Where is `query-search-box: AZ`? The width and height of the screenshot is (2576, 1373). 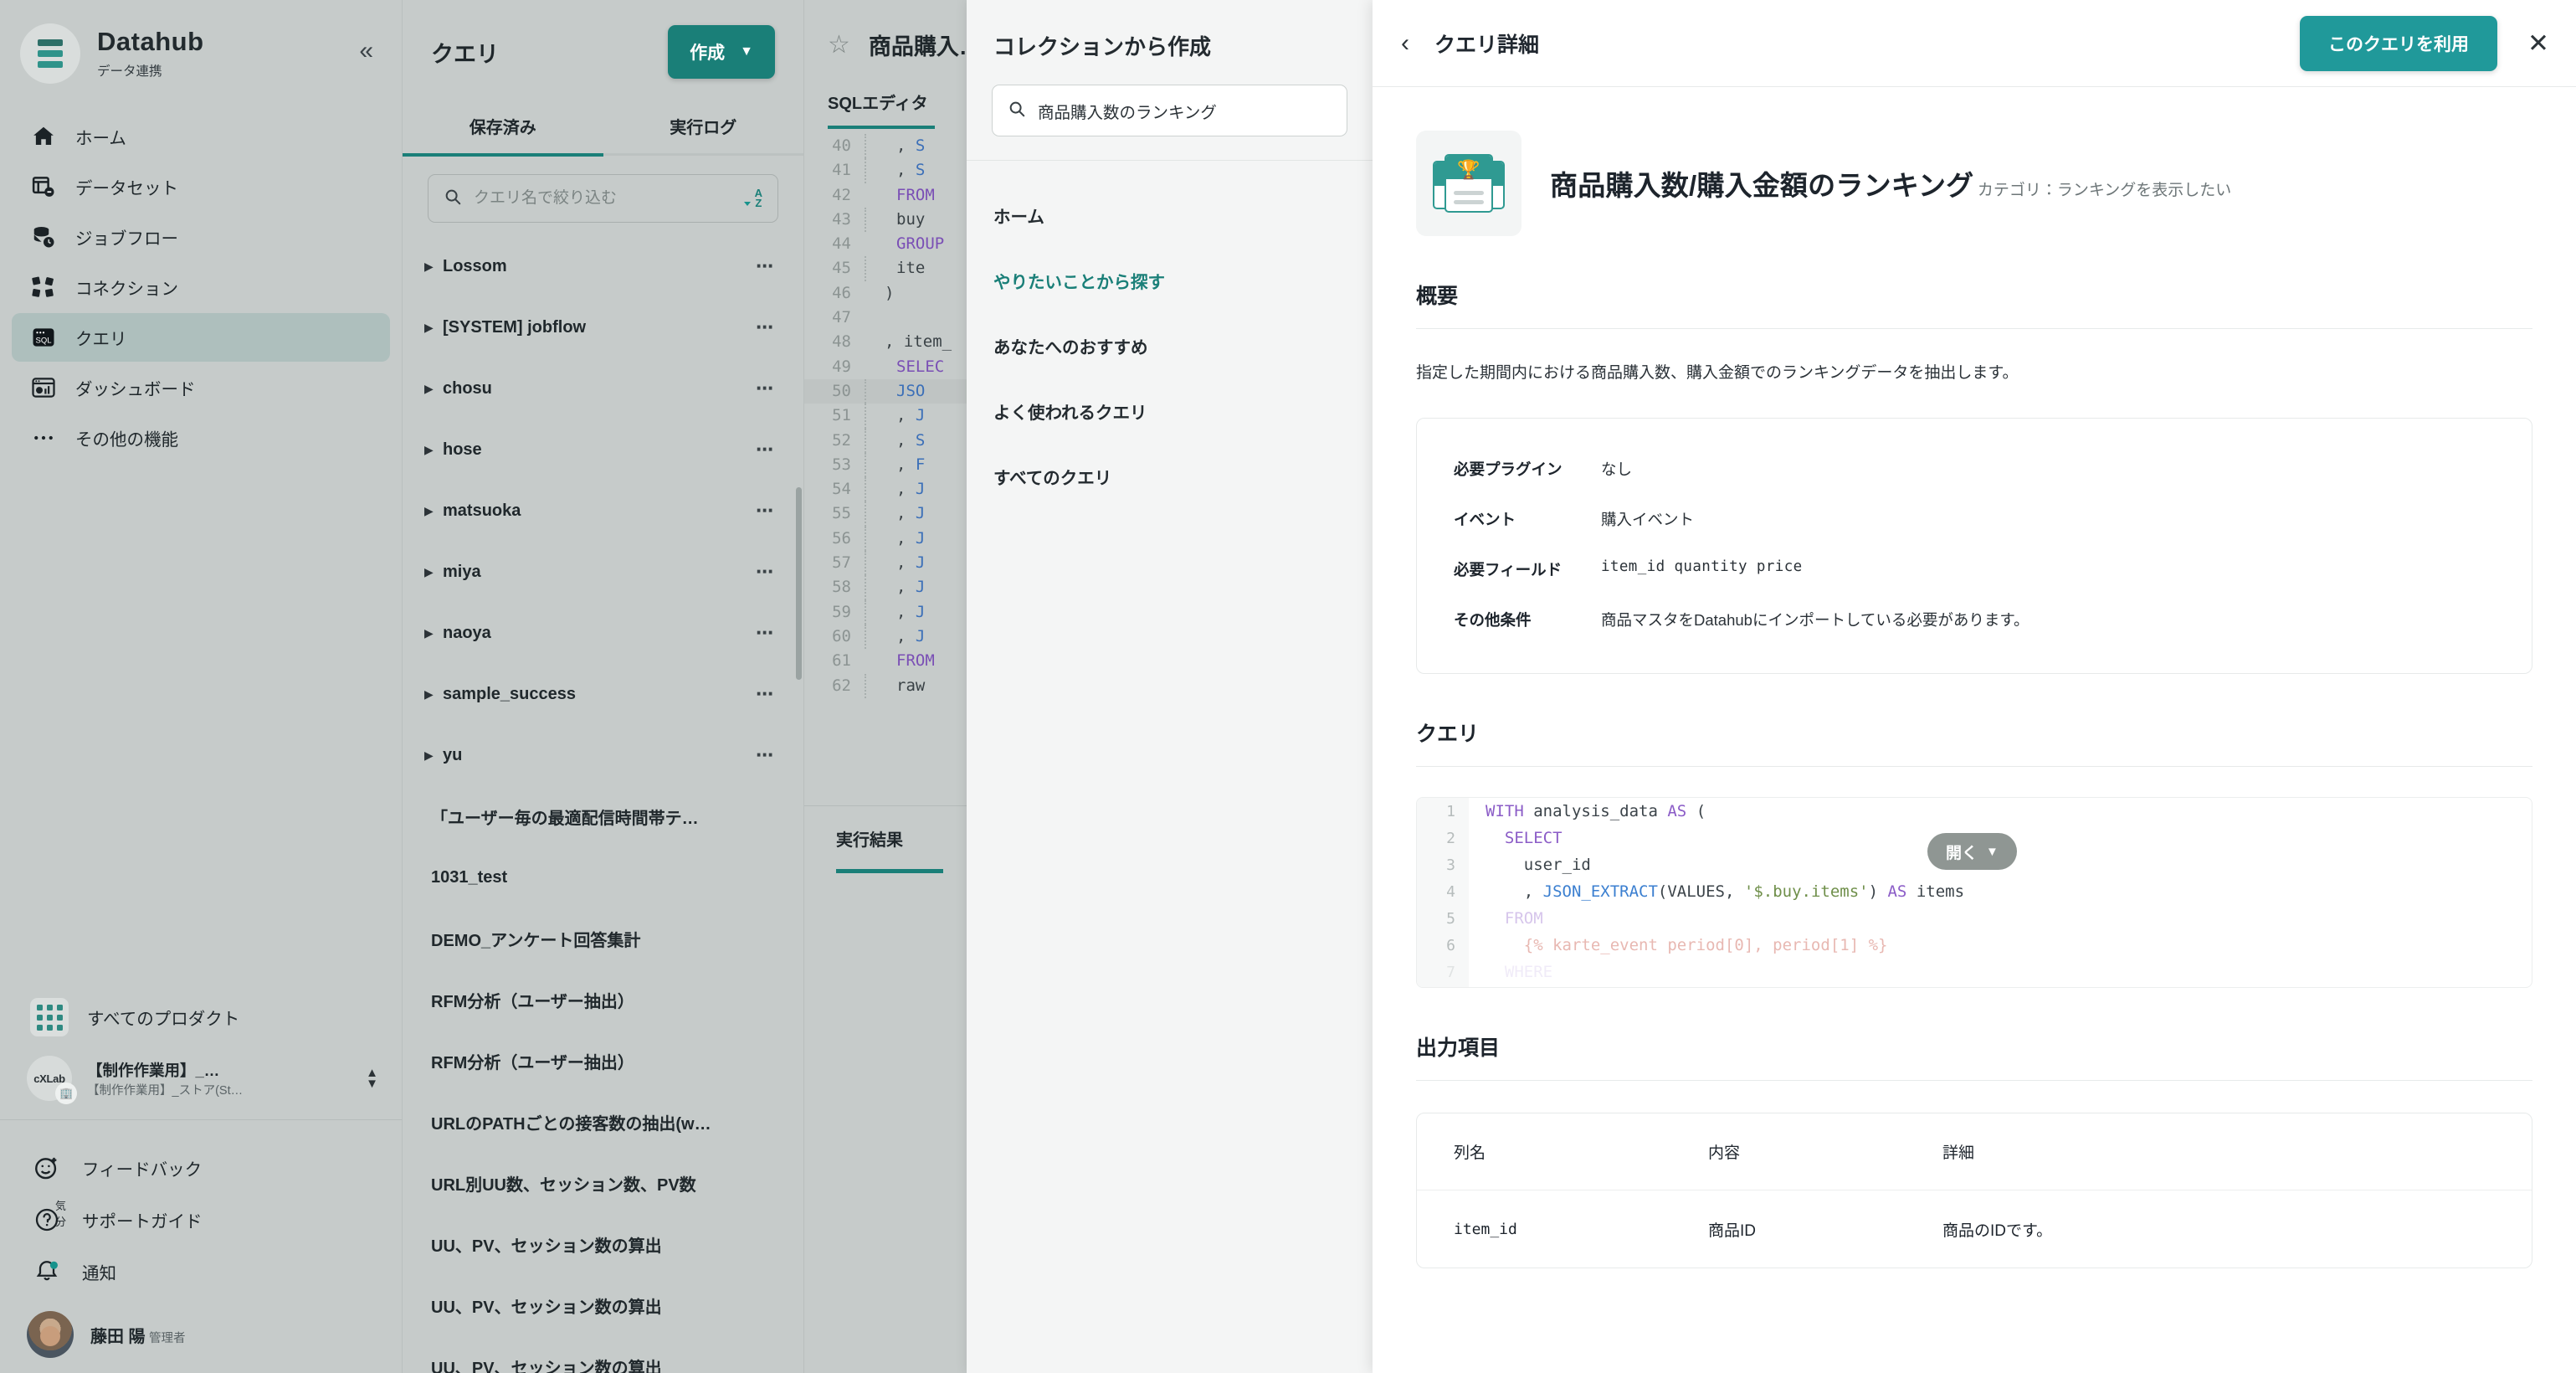 query-search-box: AZ is located at coordinates (603, 199).